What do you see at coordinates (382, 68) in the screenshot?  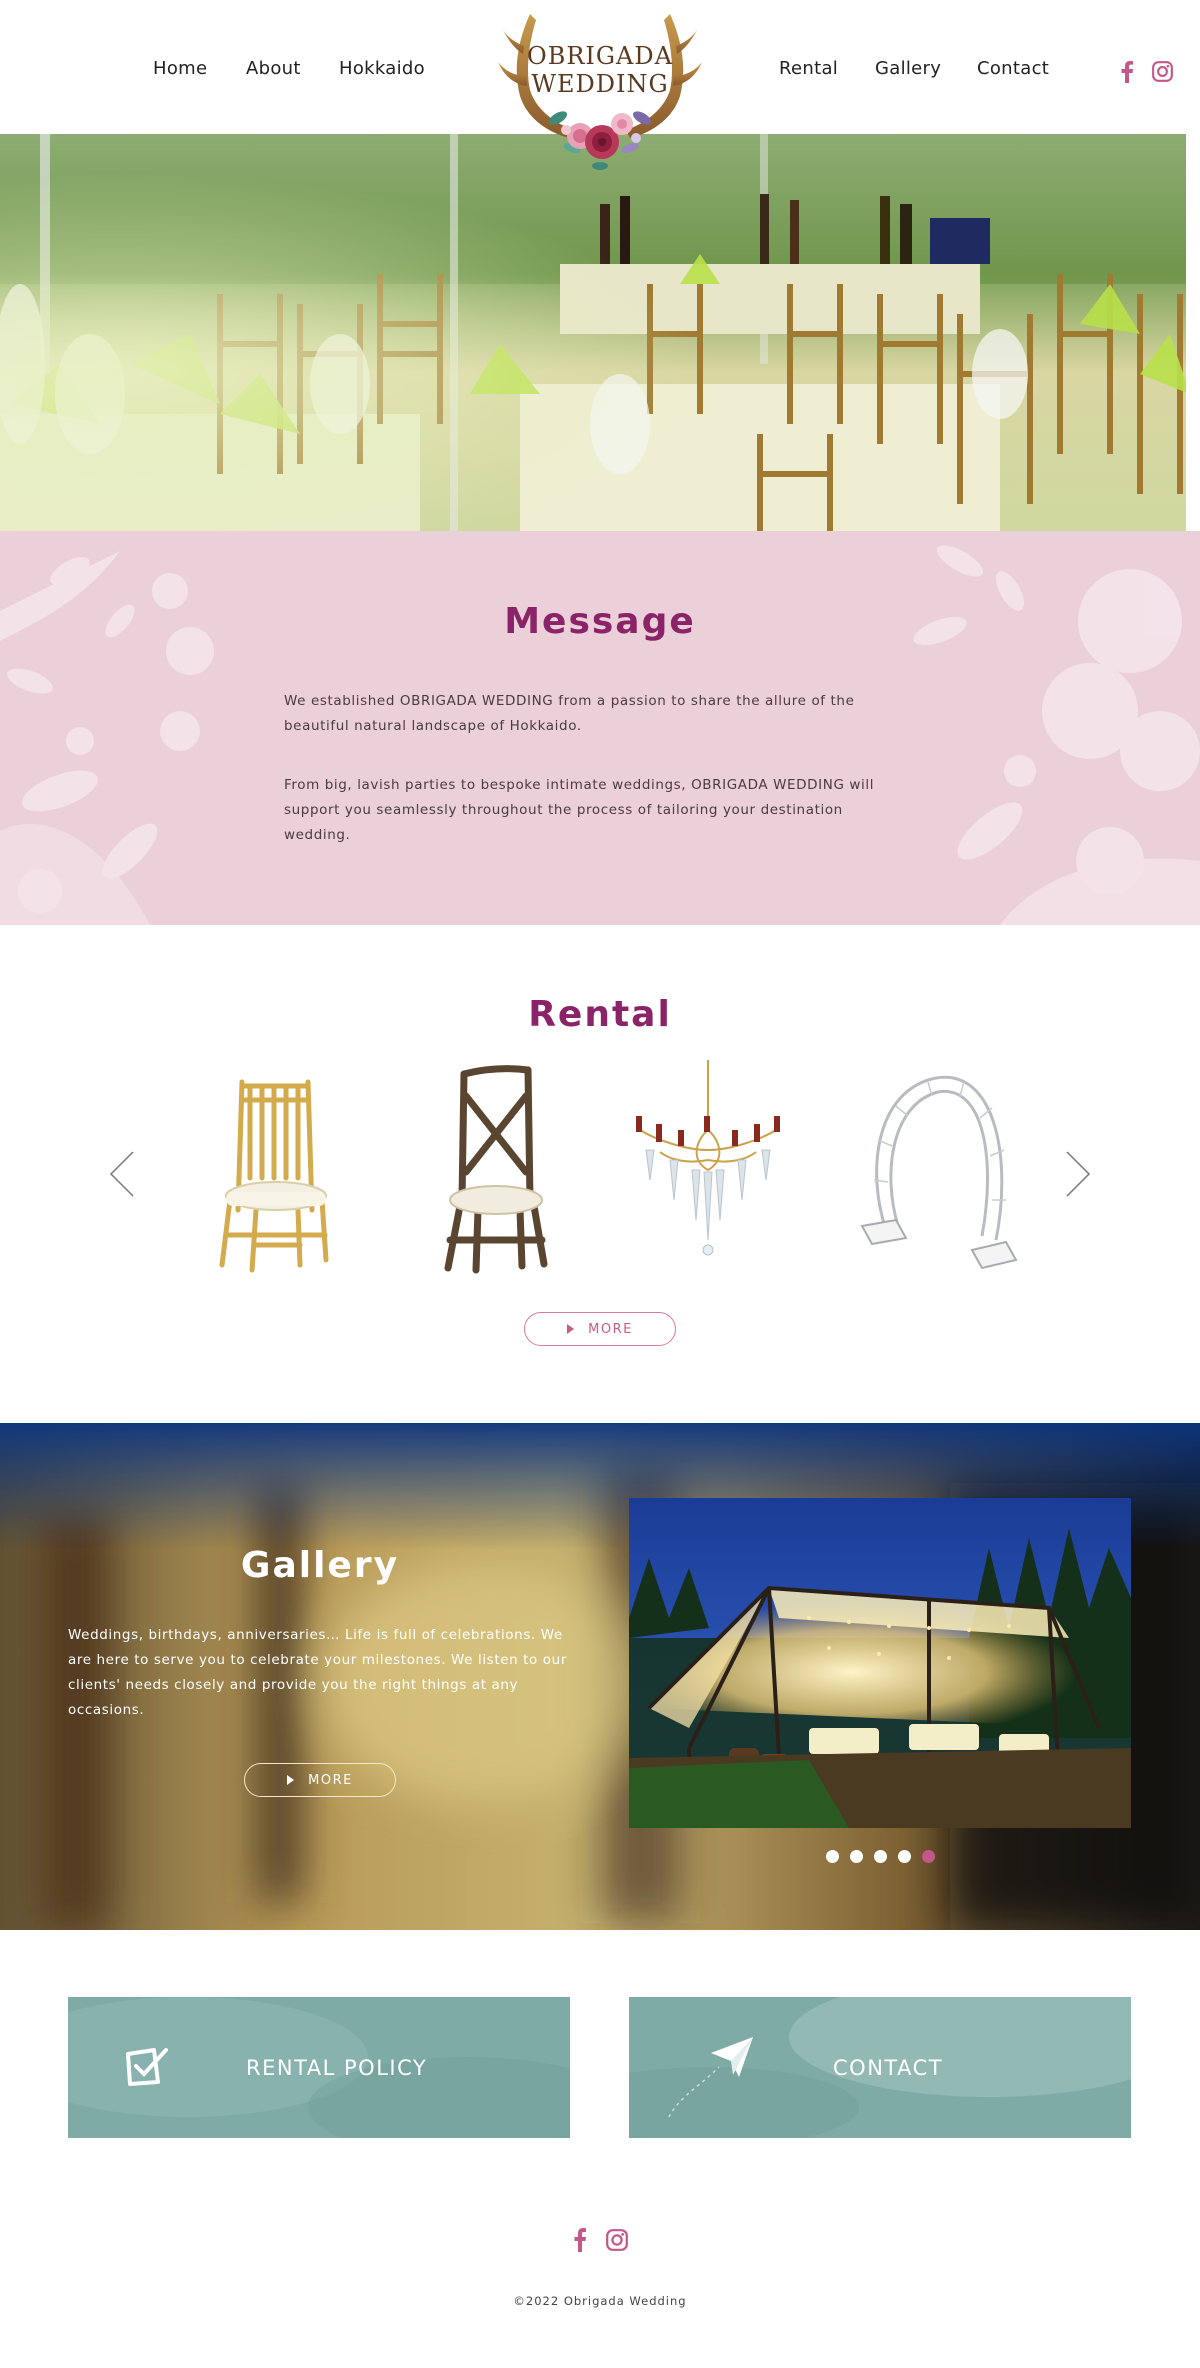 I see `nav-hokkaido: Hokkaido` at bounding box center [382, 68].